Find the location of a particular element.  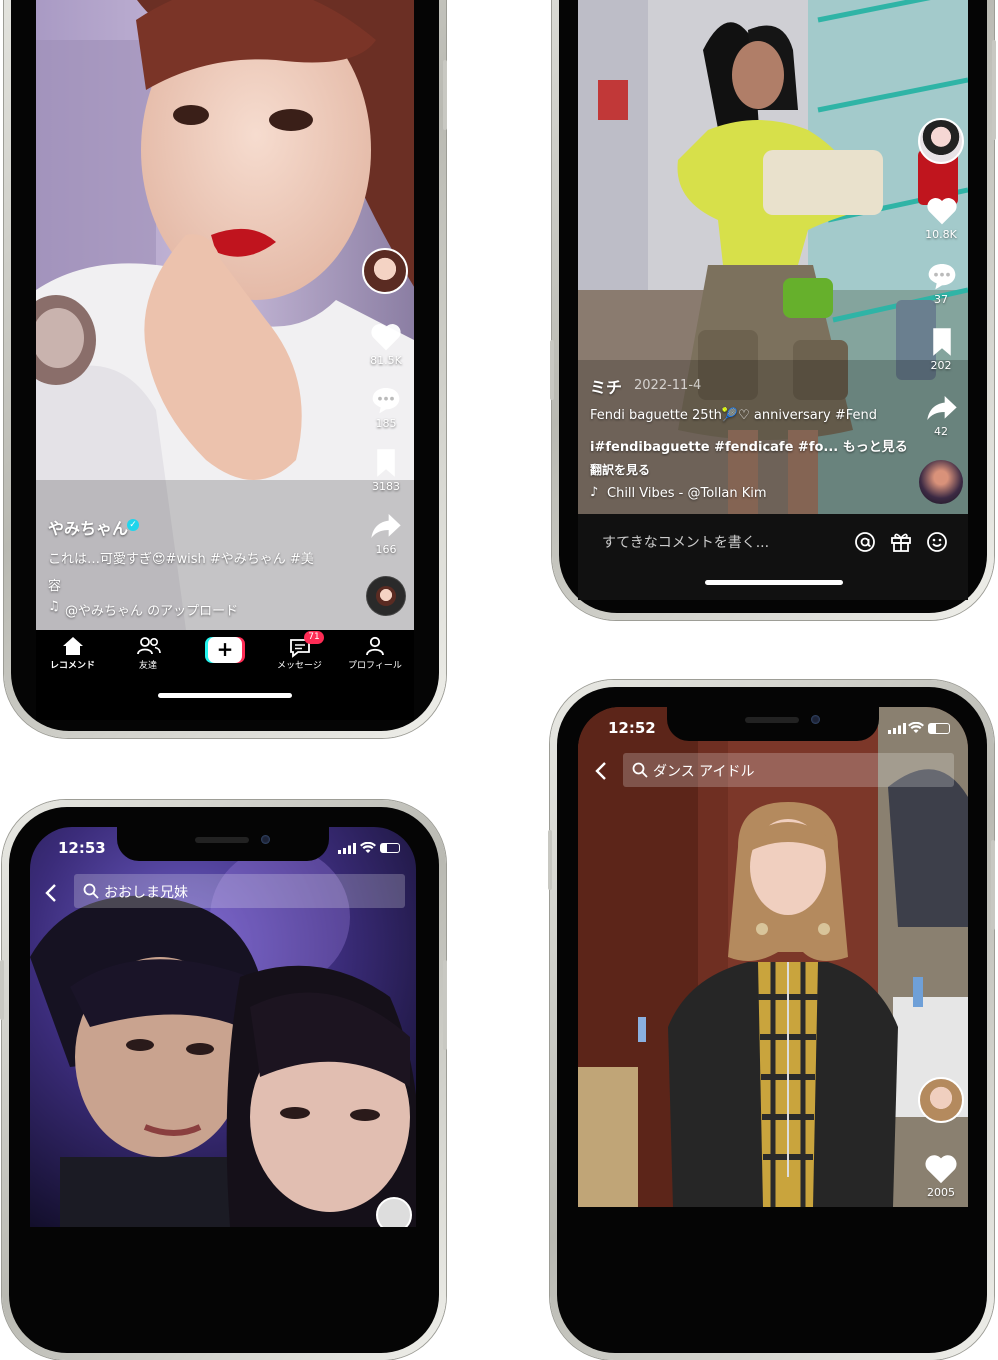

plus-icon: + is located at coordinates (225, 650).